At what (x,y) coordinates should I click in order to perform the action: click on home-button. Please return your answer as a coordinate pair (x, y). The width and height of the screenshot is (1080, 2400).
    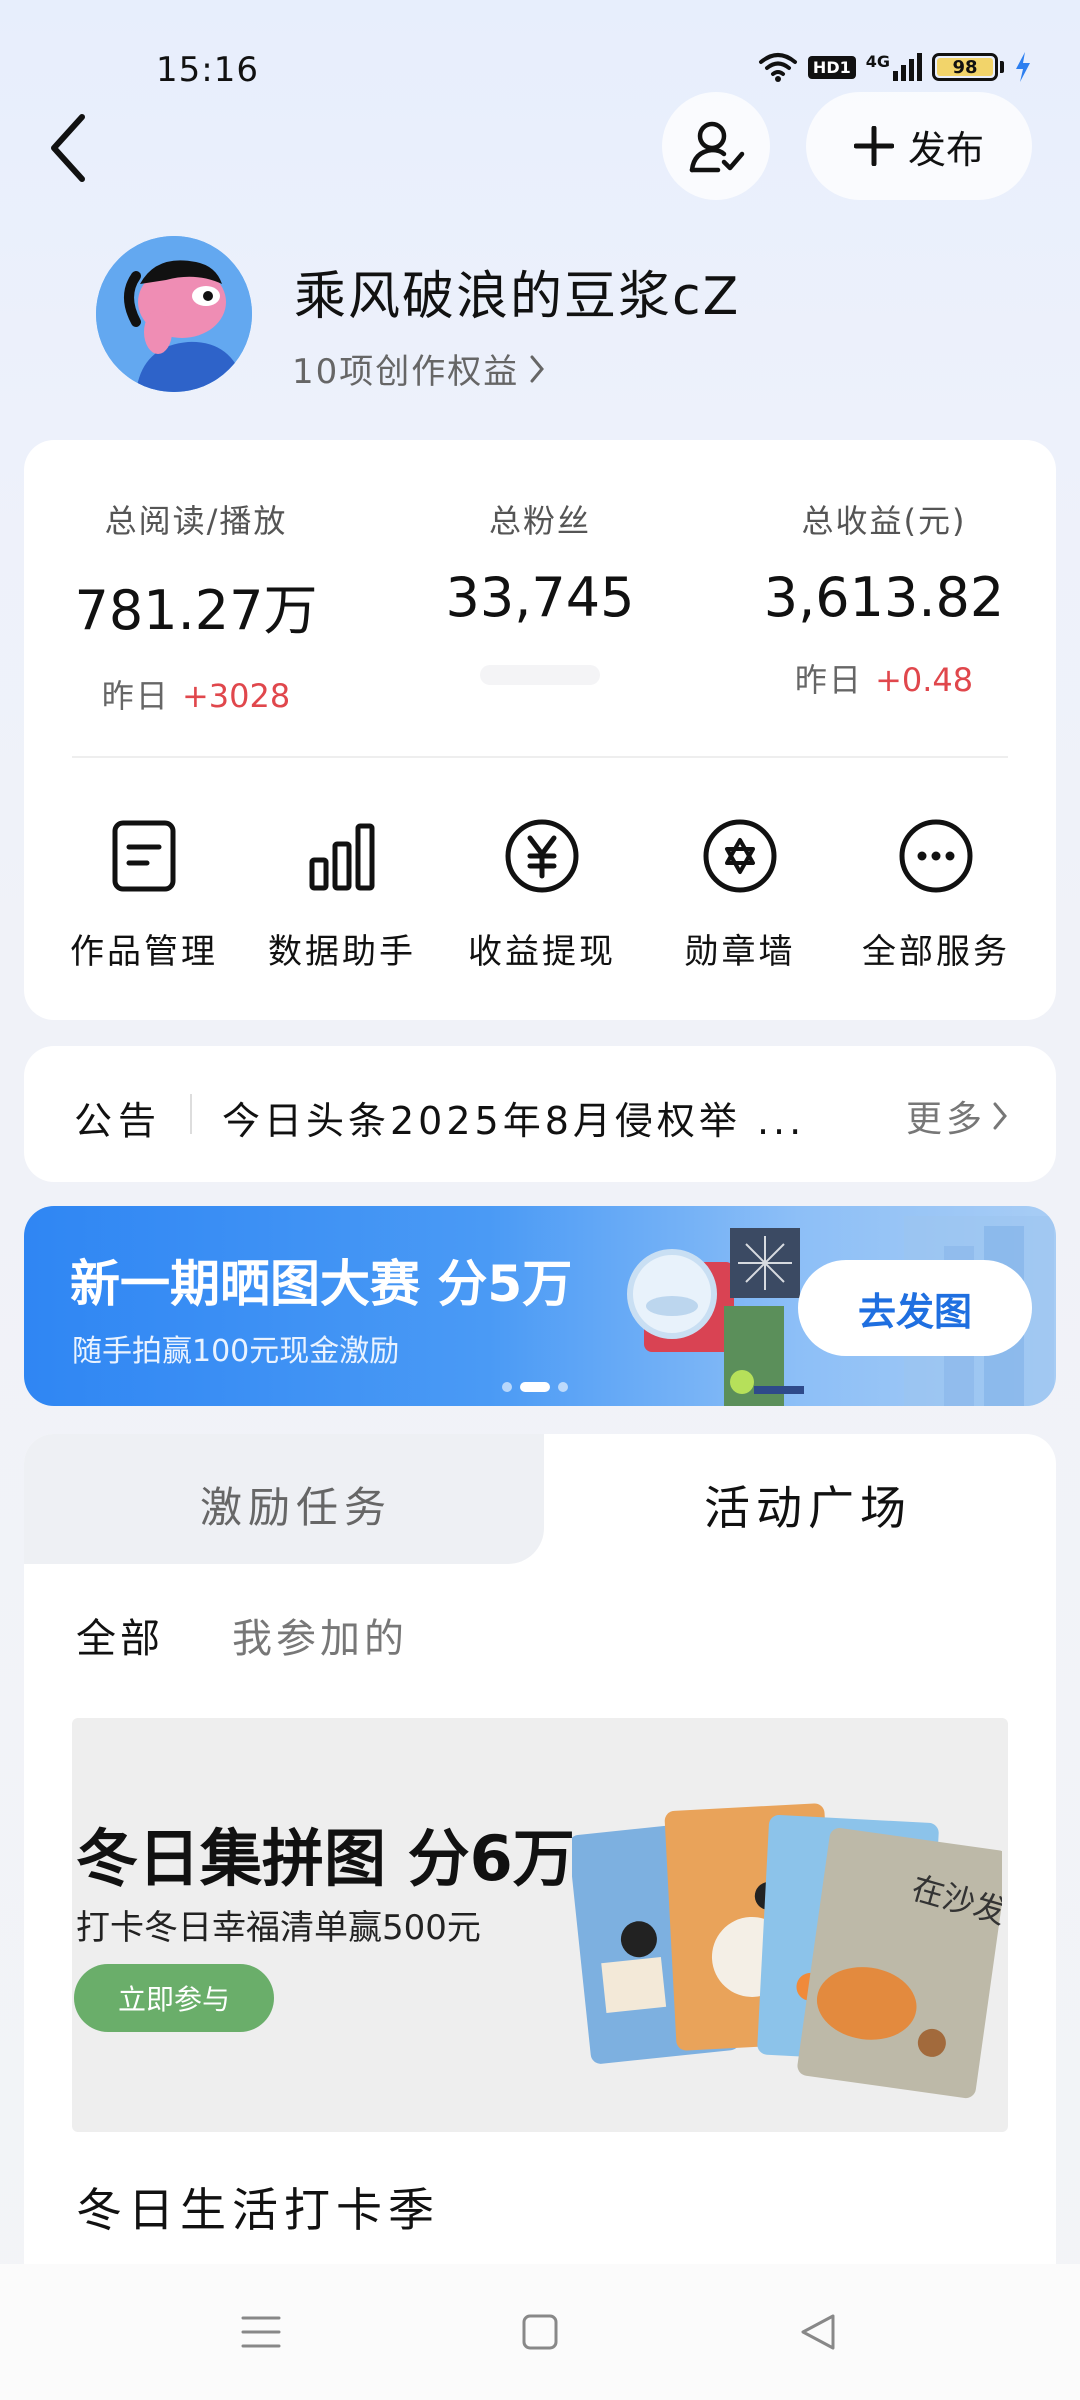
    Looking at the image, I should click on (539, 2332).